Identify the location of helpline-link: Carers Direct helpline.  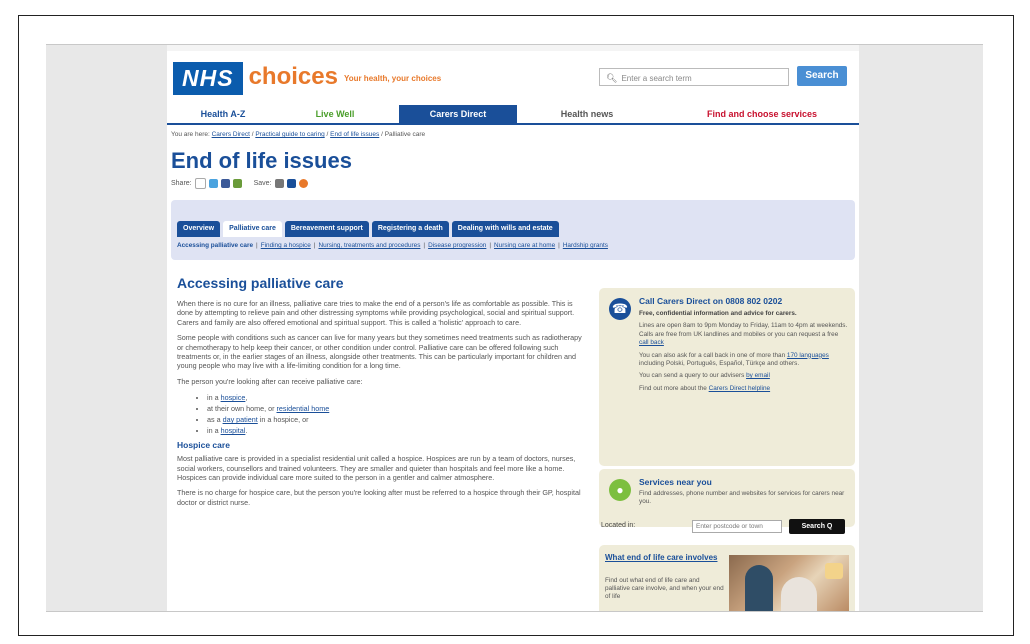
(739, 388).